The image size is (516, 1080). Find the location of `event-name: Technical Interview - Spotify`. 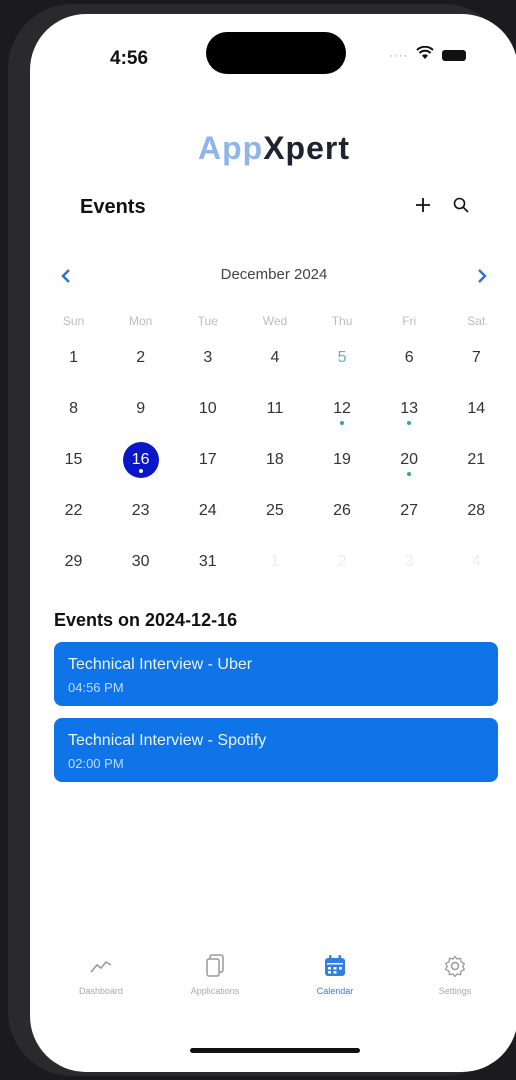

event-name: Technical Interview - Spotify is located at coordinates (167, 740).